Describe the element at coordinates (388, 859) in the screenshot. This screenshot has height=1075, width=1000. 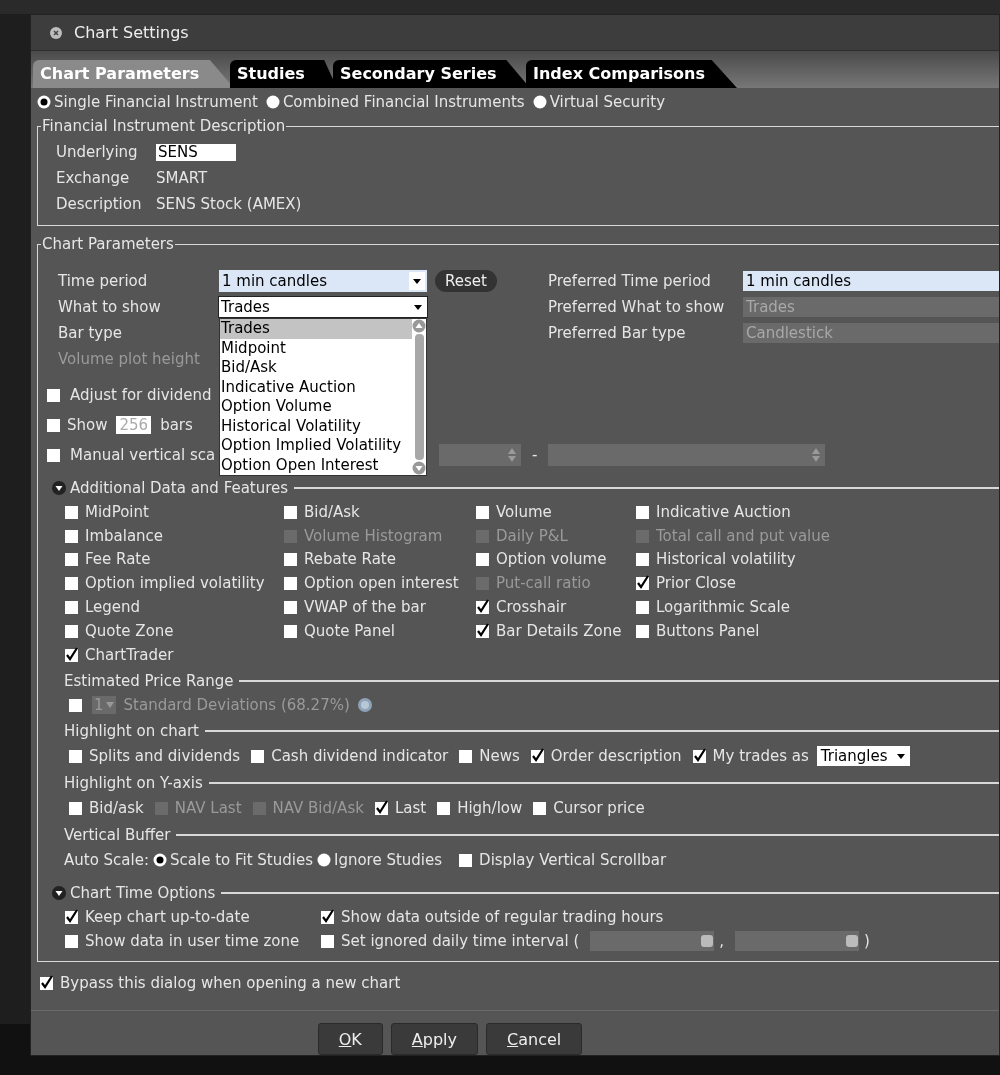
I see `radio-label: Ignore Studies` at that location.